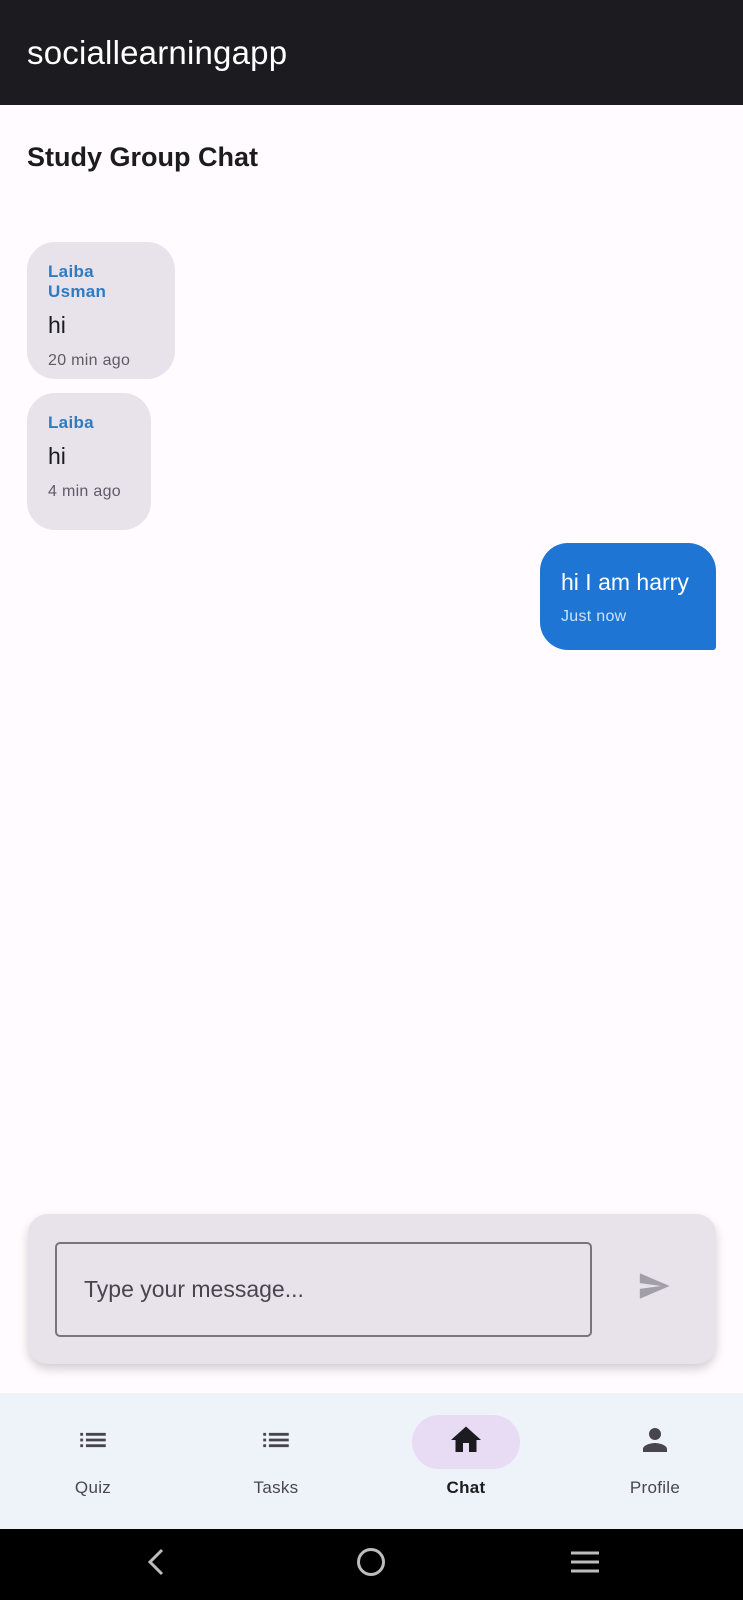 Image resolution: width=743 pixels, height=1600 pixels. Describe the element at coordinates (655, 1442) in the screenshot. I see `person-icon` at that location.